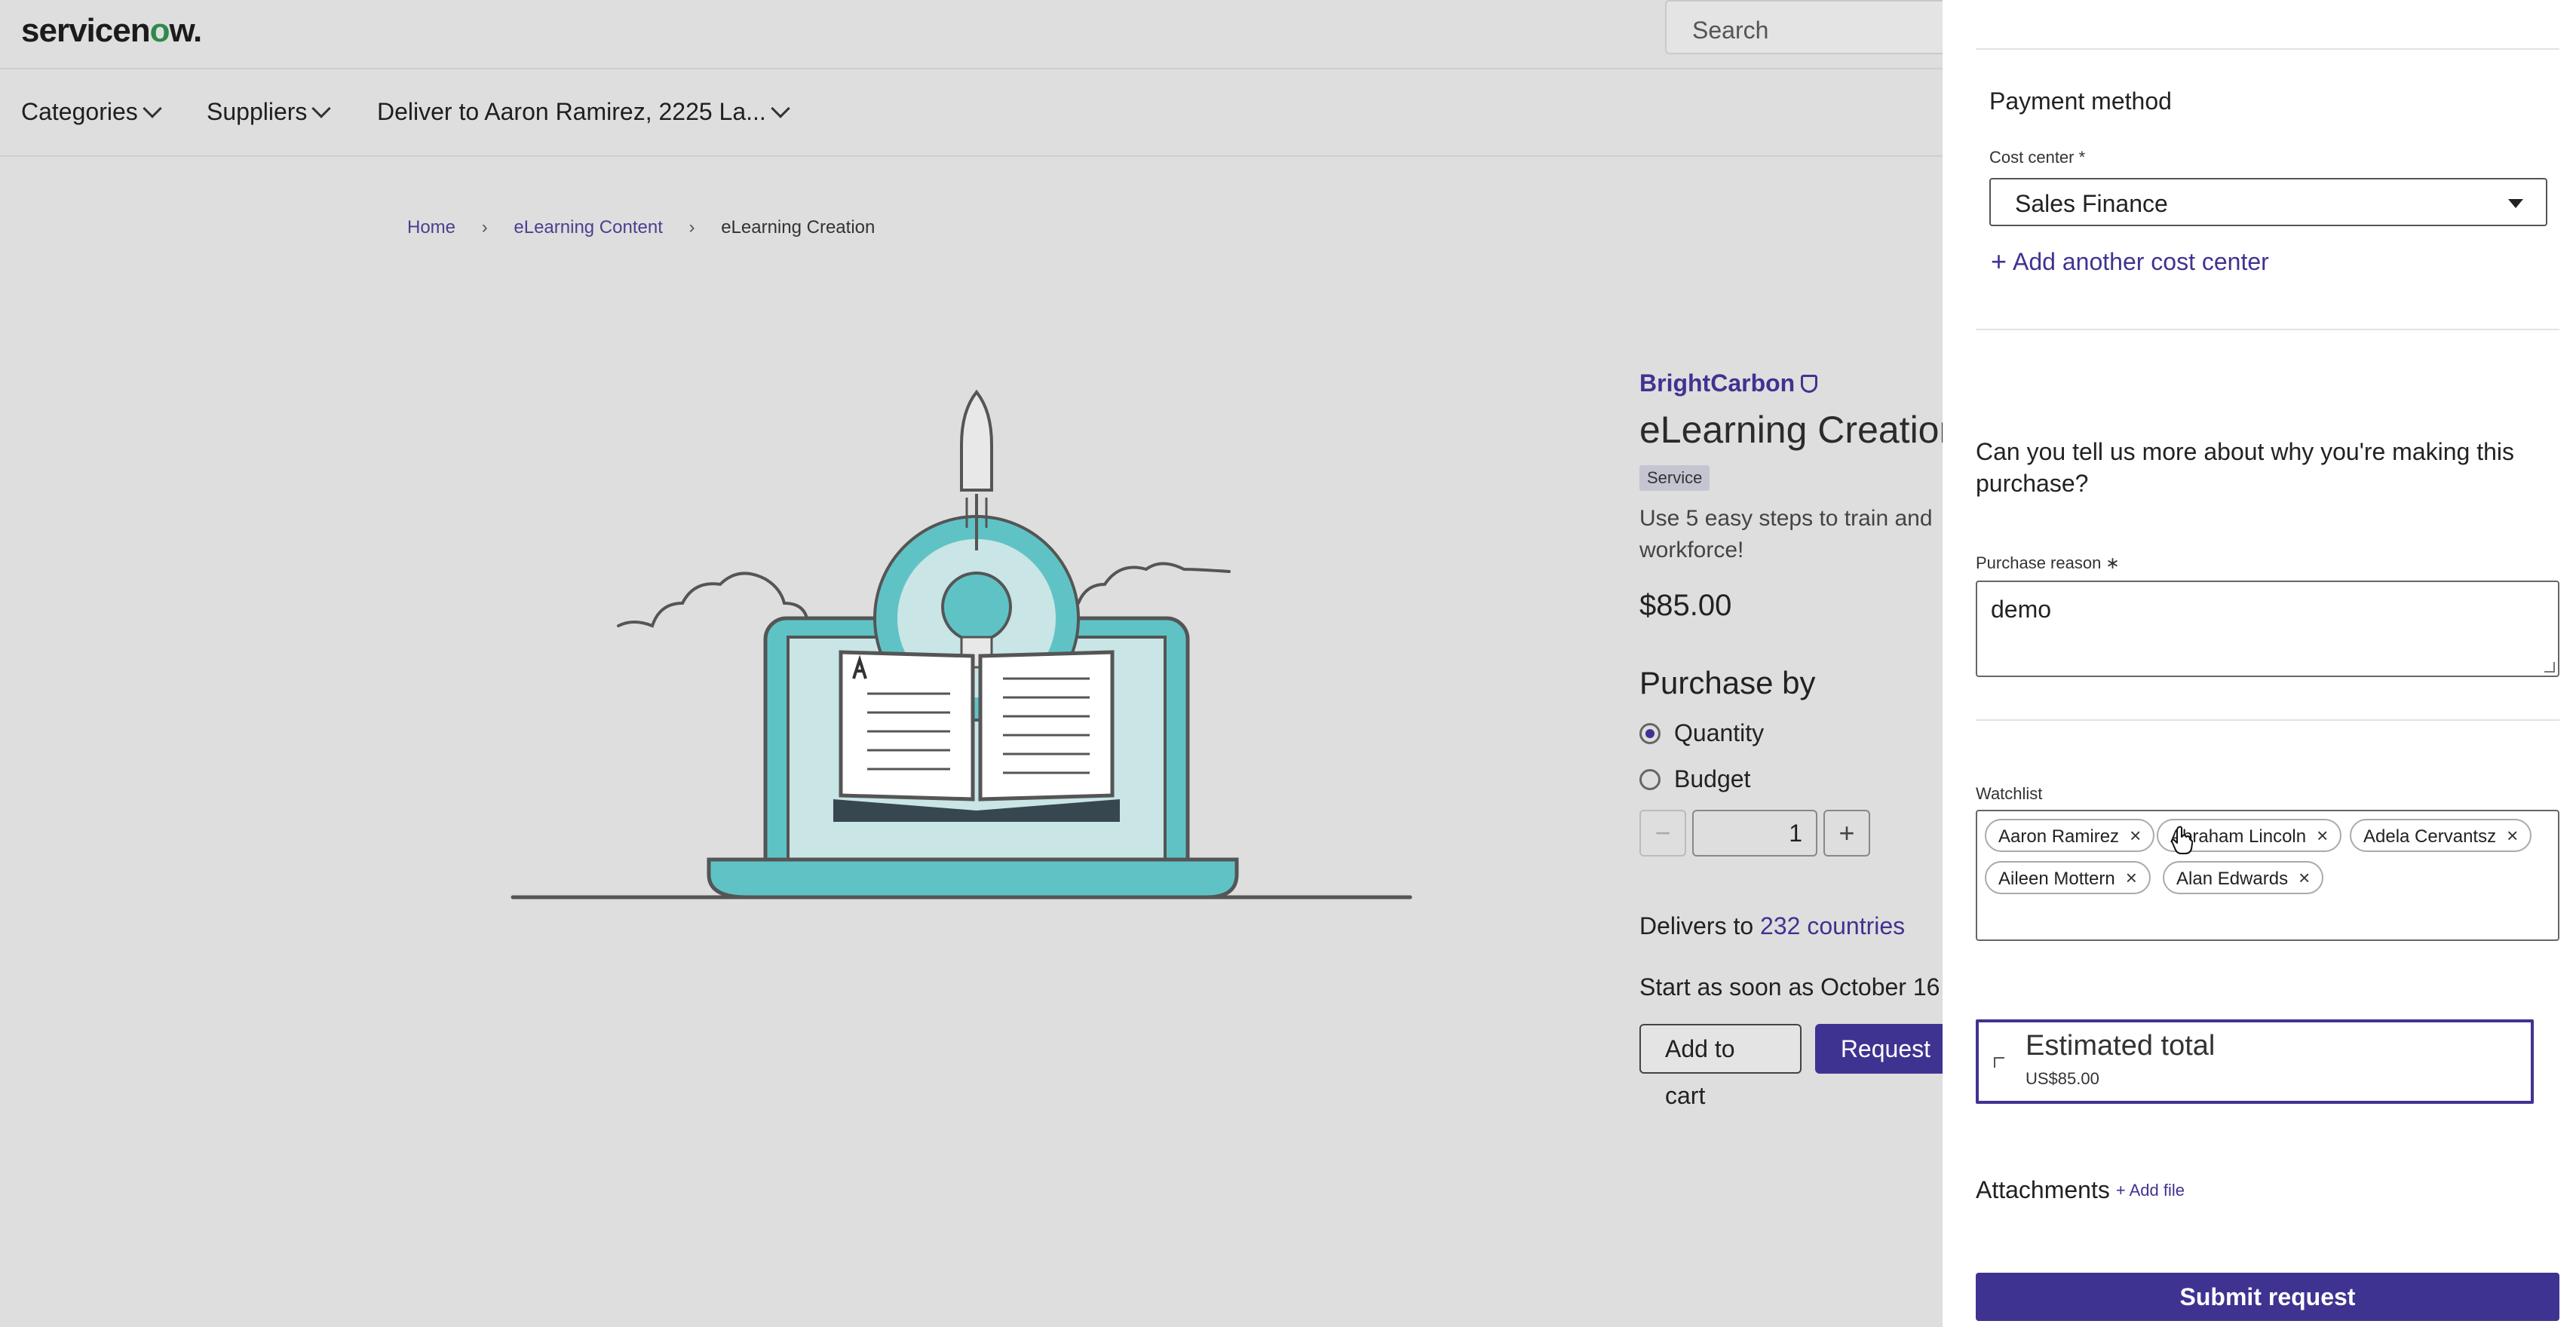  I want to click on nav-suppliers: Suppliers, so click(269, 112).